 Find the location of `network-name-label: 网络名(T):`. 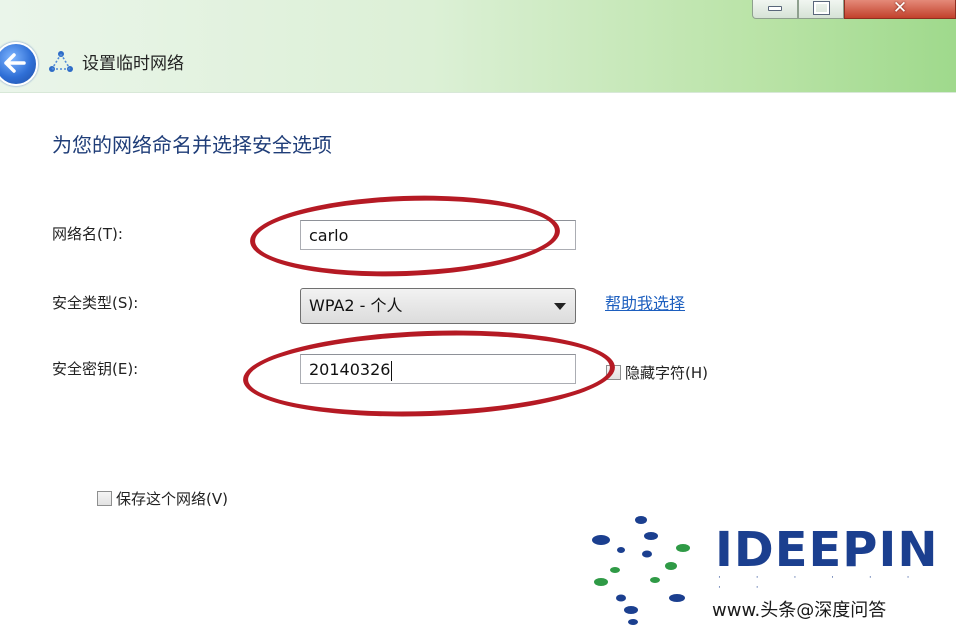

network-name-label: 网络名(T): is located at coordinates (87, 234).